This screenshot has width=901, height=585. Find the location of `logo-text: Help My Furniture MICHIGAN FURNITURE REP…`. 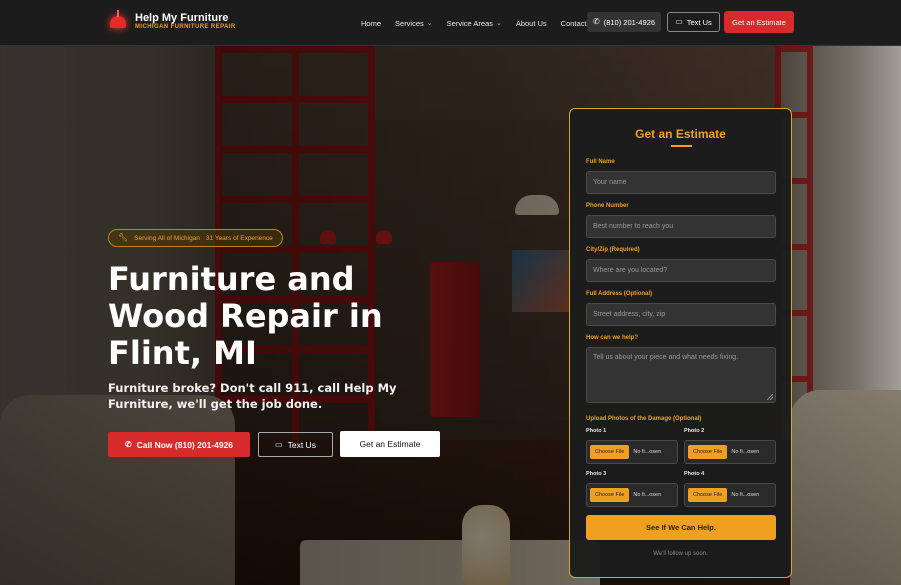

logo-text: Help My Furniture MICHIGAN FURNITURE REP… is located at coordinates (185, 21).